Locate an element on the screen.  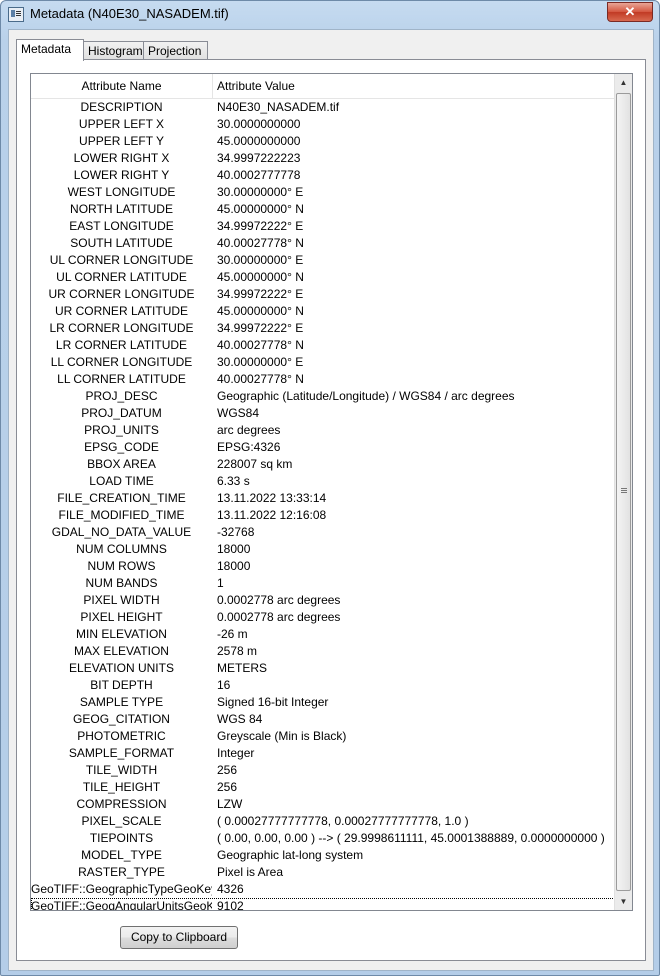
table-row: SOUTH LATITUDE 40.00027778° N is located at coordinates (323, 243).